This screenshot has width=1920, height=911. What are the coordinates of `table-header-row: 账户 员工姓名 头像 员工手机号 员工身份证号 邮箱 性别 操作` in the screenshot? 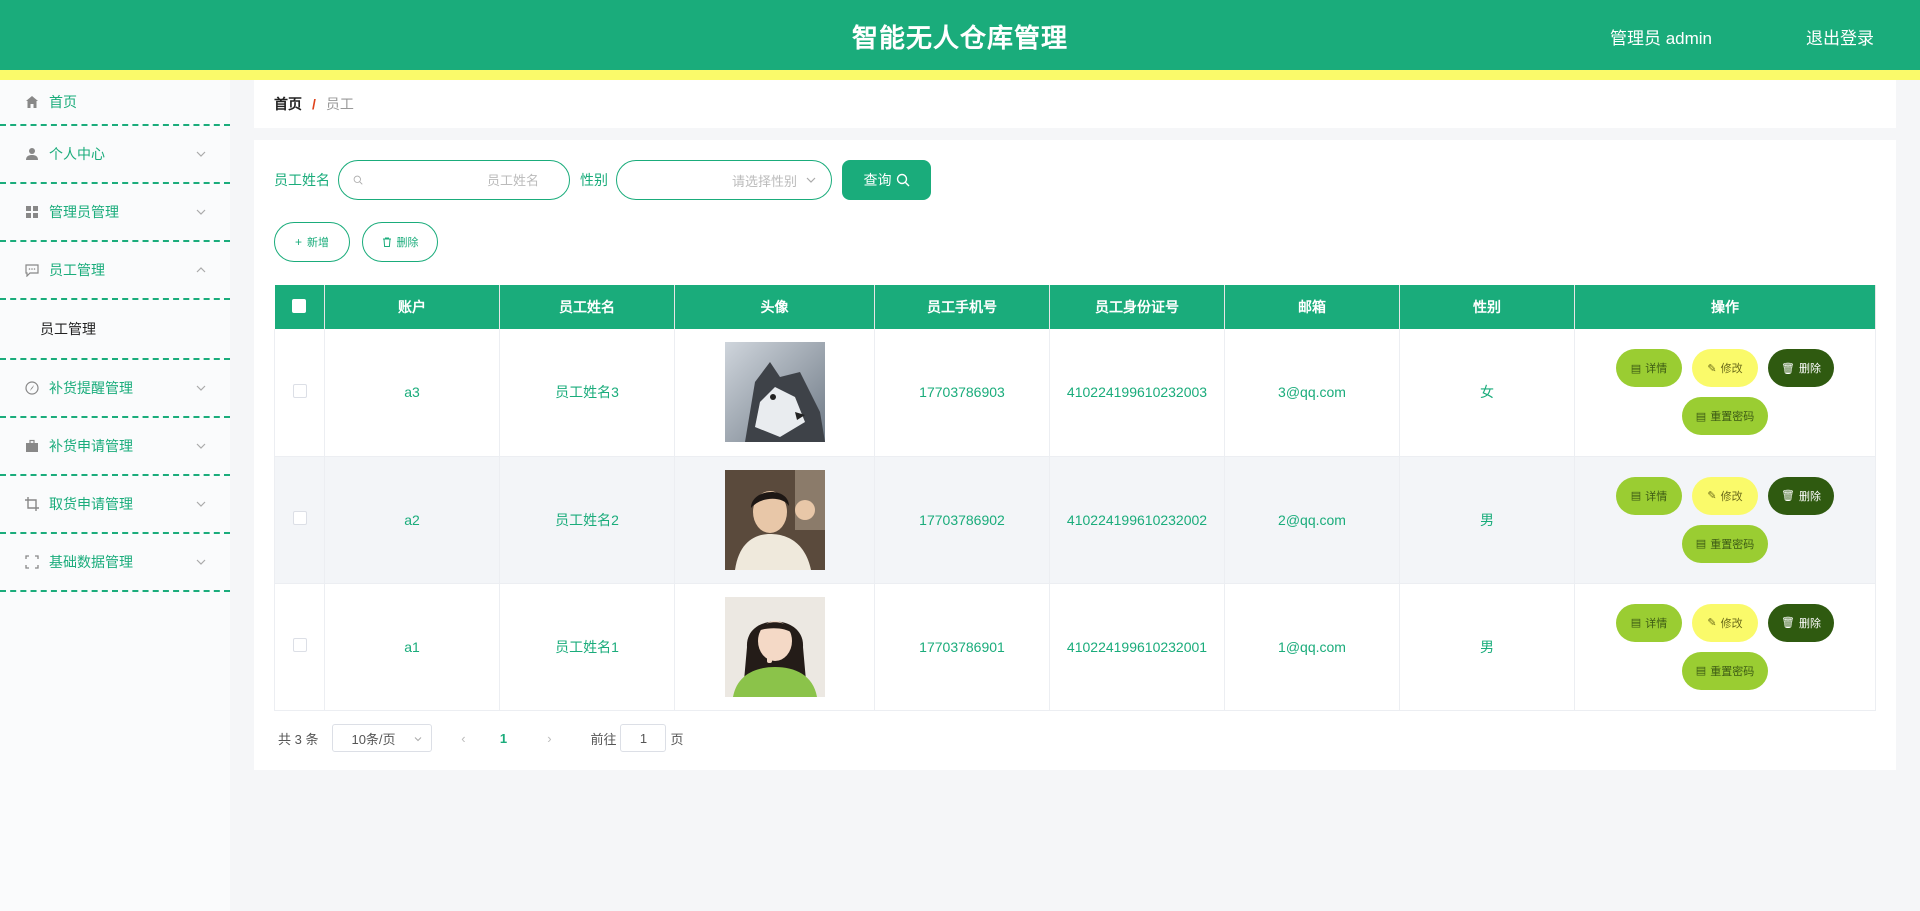 It's located at (1075, 307).